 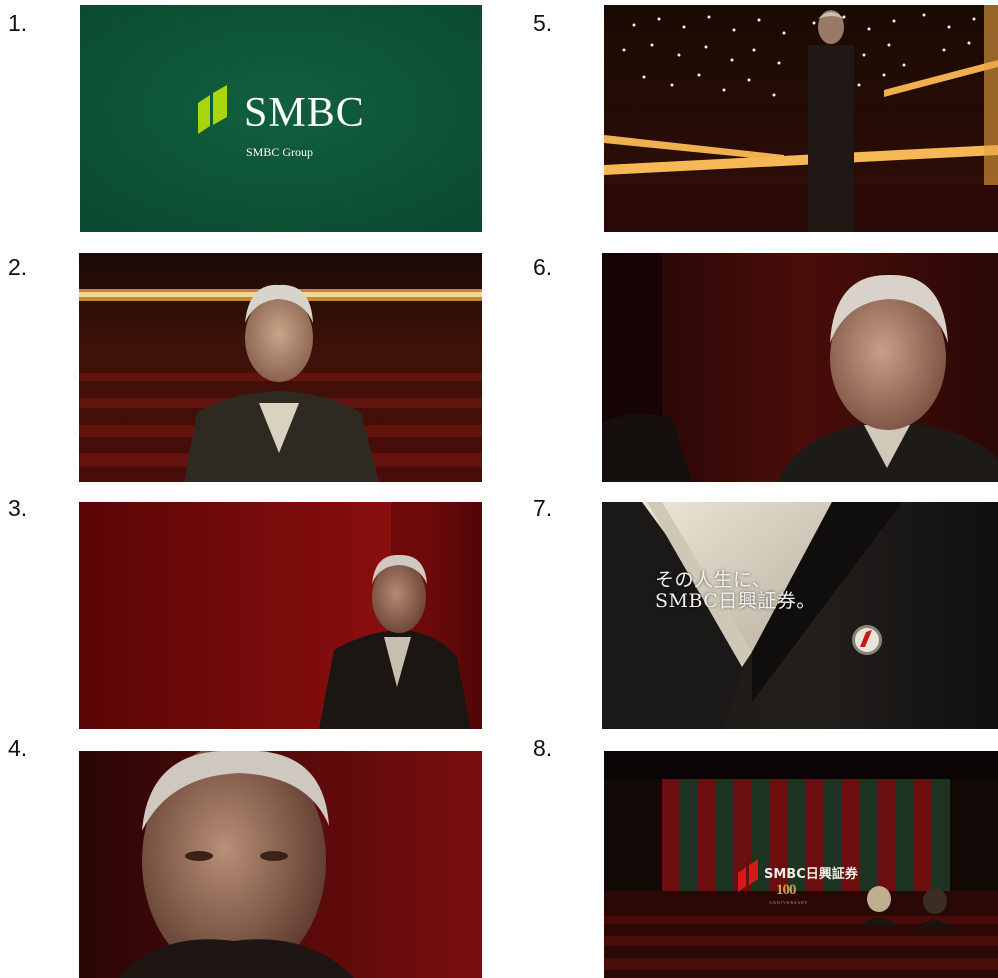 I want to click on frame-5-stage-lights, so click(x=801, y=118).